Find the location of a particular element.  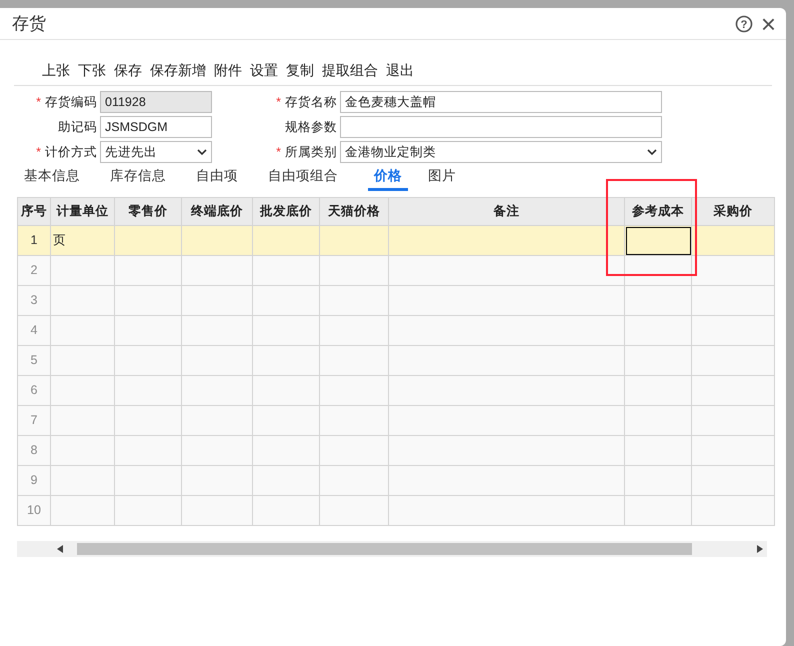

field-label: * 所属类别 is located at coordinates (306, 151).